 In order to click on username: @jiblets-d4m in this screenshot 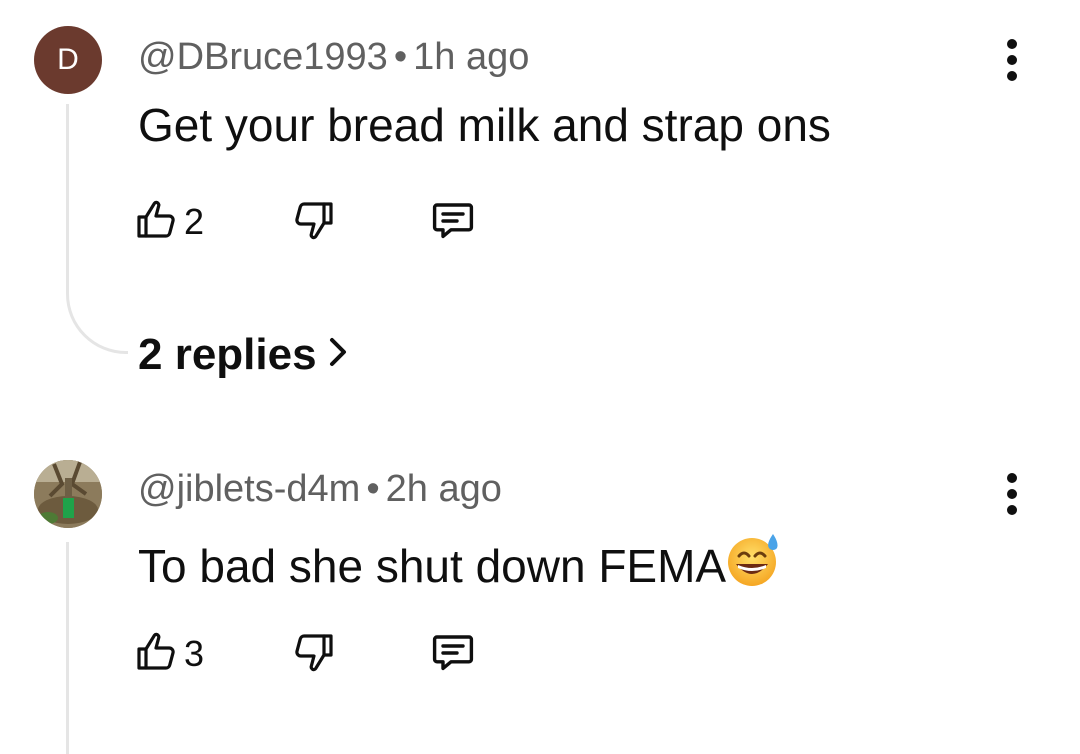, I will do `click(249, 489)`.